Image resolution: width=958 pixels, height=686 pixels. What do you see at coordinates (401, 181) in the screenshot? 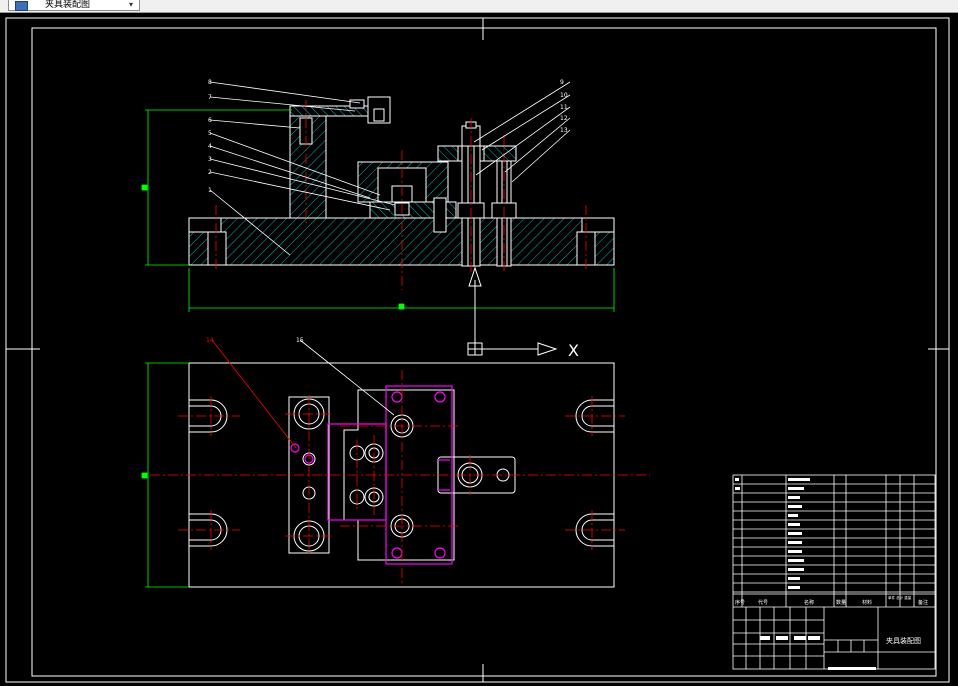
I see `front-view` at bounding box center [401, 181].